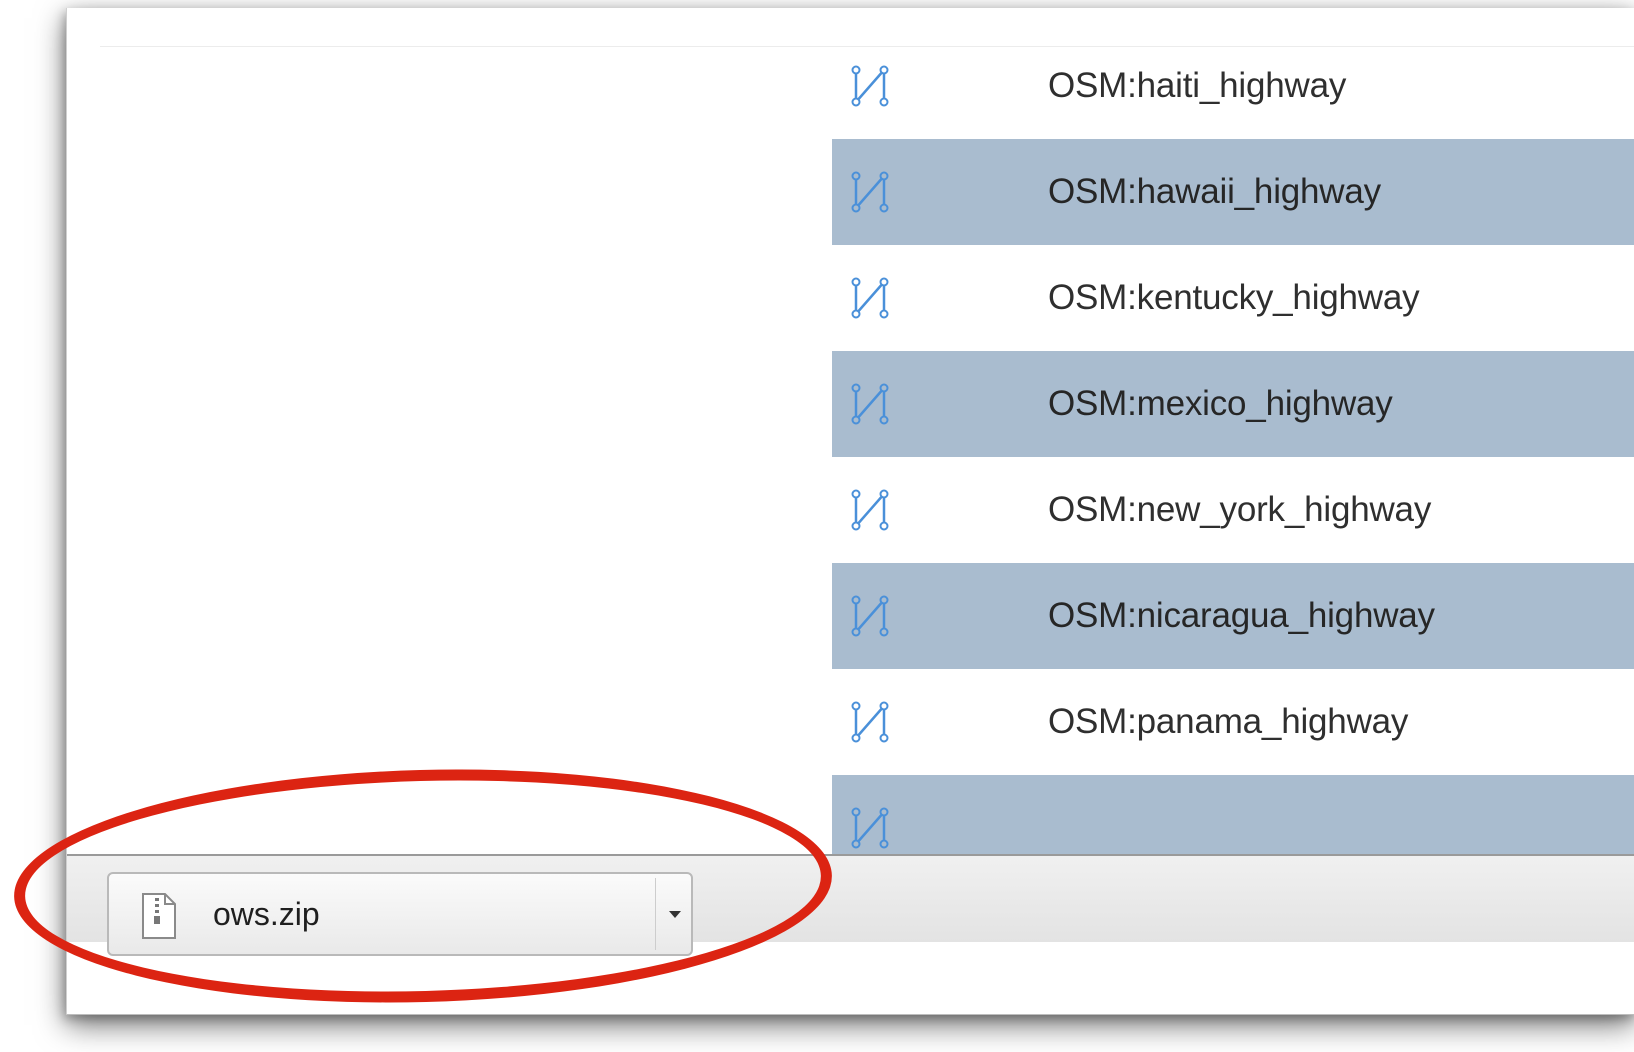  What do you see at coordinates (266, 914) in the screenshot?
I see `download-file-name: ows.zip` at bounding box center [266, 914].